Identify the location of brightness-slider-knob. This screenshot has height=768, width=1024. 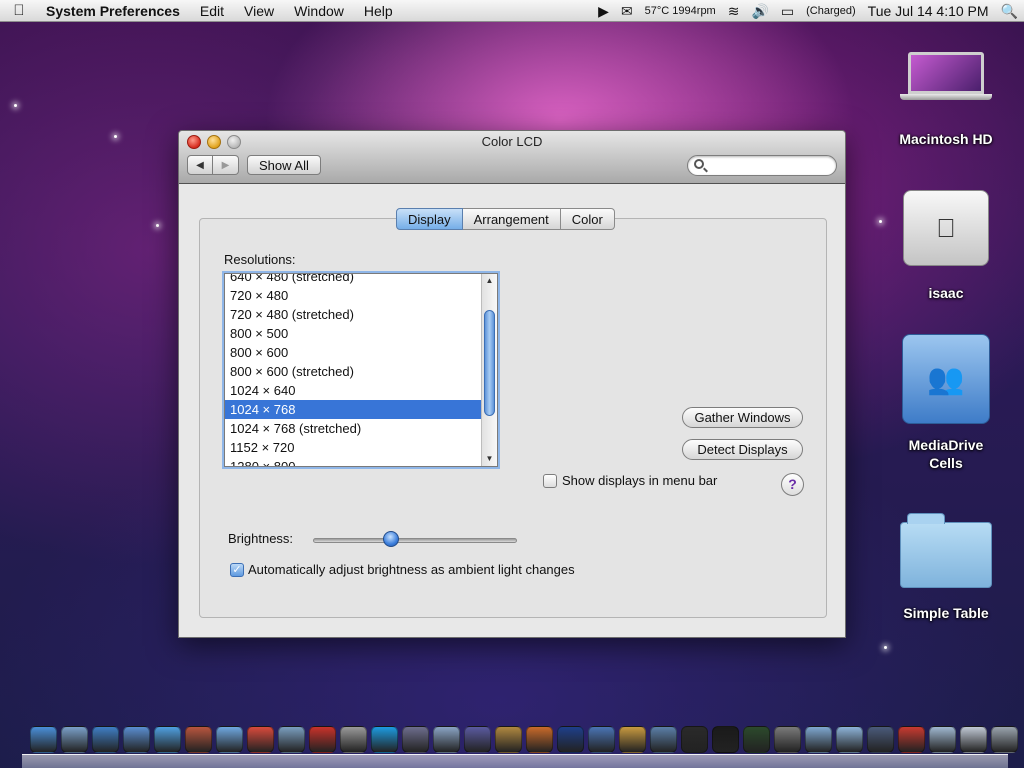
(390, 539).